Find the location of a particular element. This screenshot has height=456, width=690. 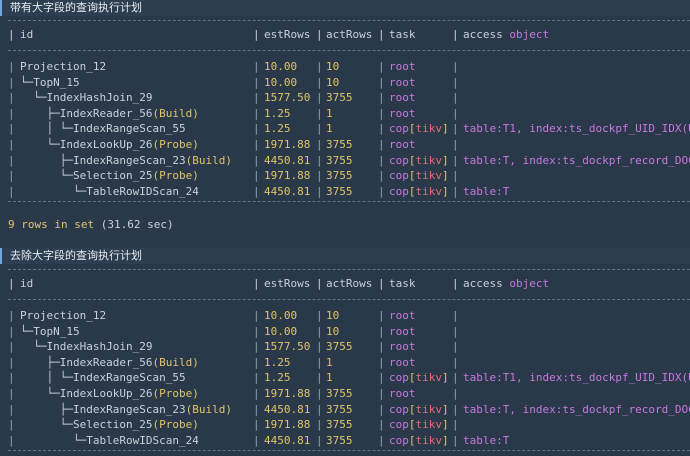

table-row: | └─TopN_15 | 10.00 | 10 | root | is located at coordinates (233, 331).